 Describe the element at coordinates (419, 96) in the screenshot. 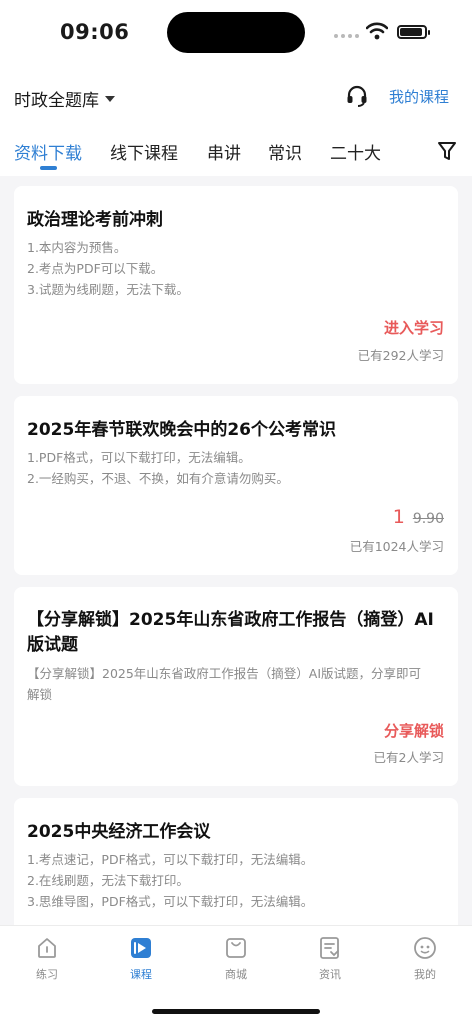

I see `my-course-link: 我的课程` at that location.